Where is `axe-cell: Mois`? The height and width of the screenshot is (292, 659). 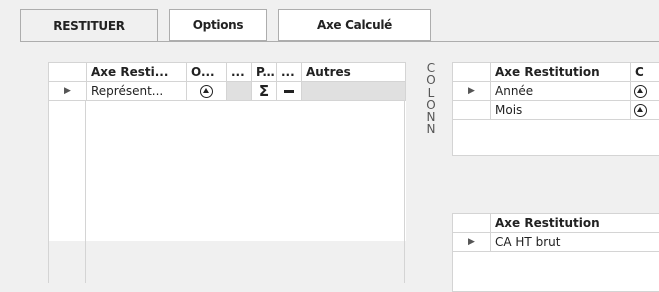
axe-cell: Mois is located at coordinates (561, 110).